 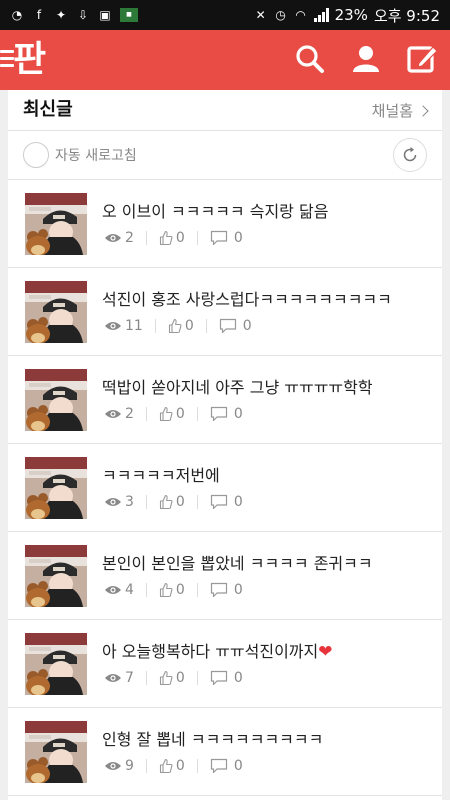 I want to click on post-title-text: 본인이 본인을 뽑았네 ㅋㅋㅋㅋ 존귀ㅋㅋ, so click(x=237, y=563).